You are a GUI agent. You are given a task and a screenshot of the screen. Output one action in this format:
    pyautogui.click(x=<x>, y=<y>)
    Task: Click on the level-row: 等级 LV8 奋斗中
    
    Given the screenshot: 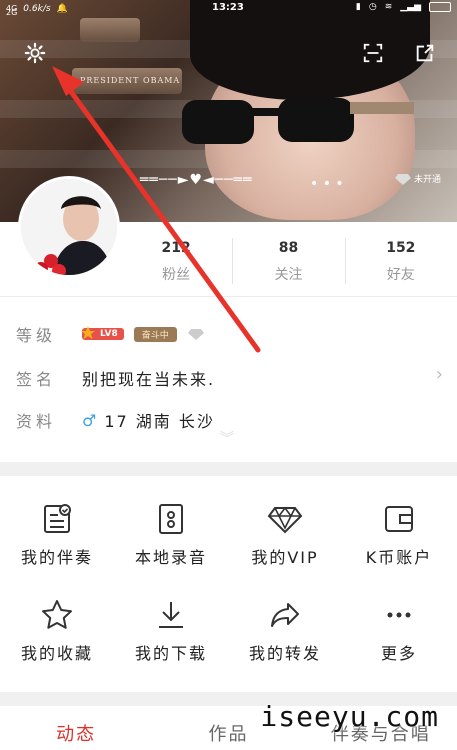 What is the action you would take?
    pyautogui.click(x=110, y=334)
    